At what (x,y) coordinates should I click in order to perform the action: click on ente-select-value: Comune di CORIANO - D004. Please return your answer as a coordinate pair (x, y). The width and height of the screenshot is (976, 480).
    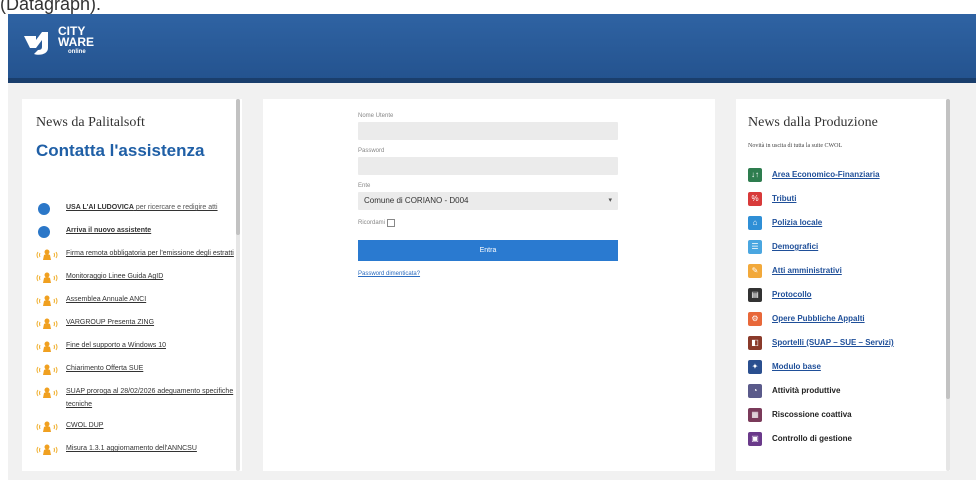
    Looking at the image, I should click on (416, 200).